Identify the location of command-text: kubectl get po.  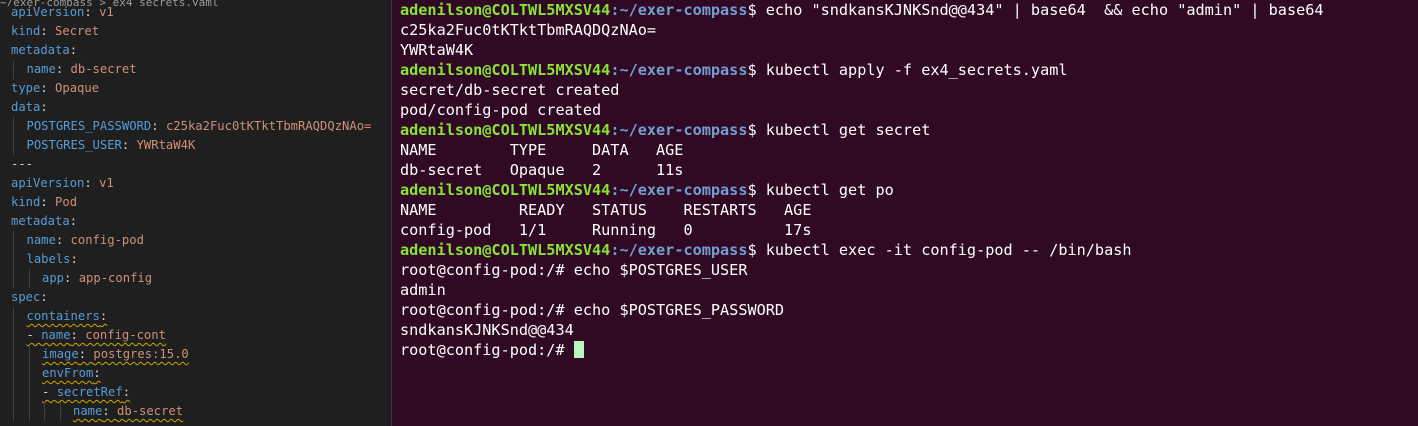
(829, 190).